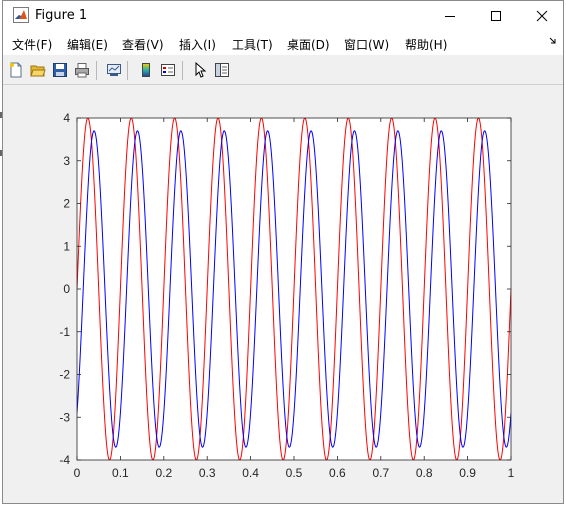  Describe the element at coordinates (120, 473) in the screenshot. I see `x-tick-label: 0.1` at that location.